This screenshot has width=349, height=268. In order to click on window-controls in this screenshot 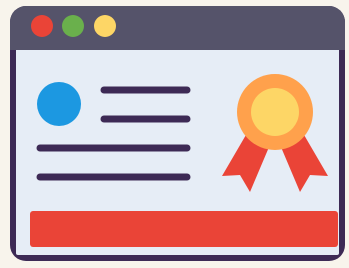, I will do `click(73, 26)`.